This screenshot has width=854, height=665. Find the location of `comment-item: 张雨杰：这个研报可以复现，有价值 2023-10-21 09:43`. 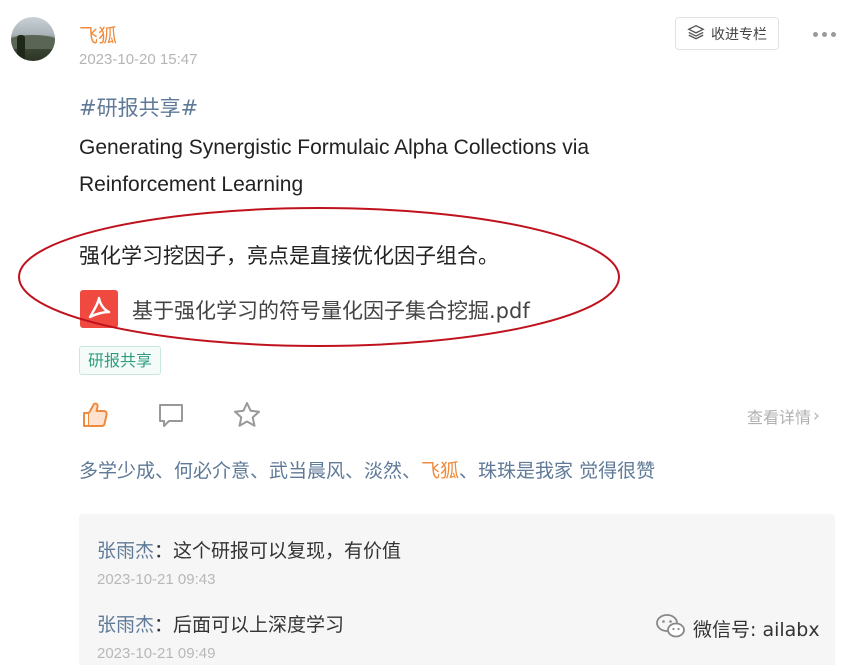

comment-item: 张雨杰：这个研报可以复现，有价值 2023-10-21 09:43 is located at coordinates (249, 562).